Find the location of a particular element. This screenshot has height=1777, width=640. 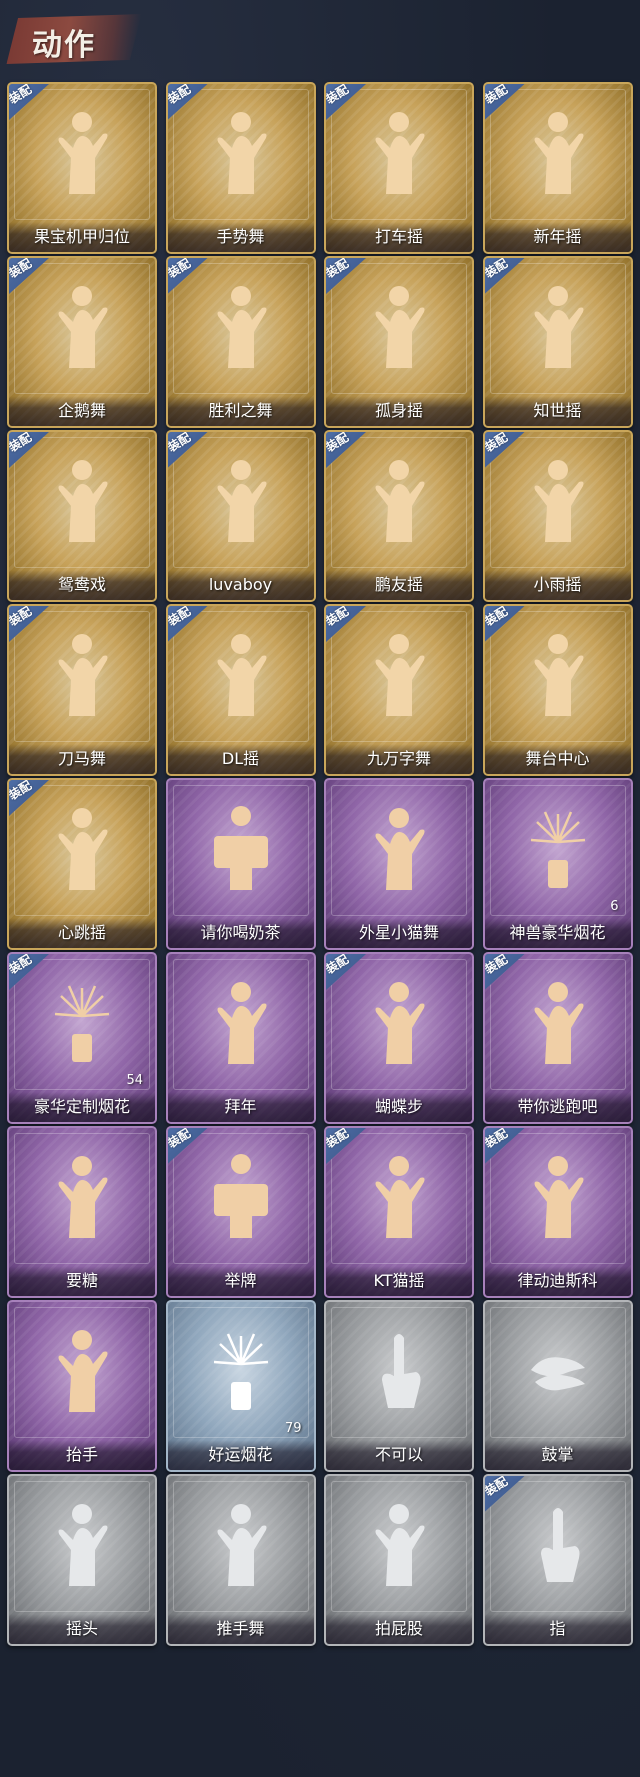

action-card: 装配 刀马舞 is located at coordinates (82, 690).